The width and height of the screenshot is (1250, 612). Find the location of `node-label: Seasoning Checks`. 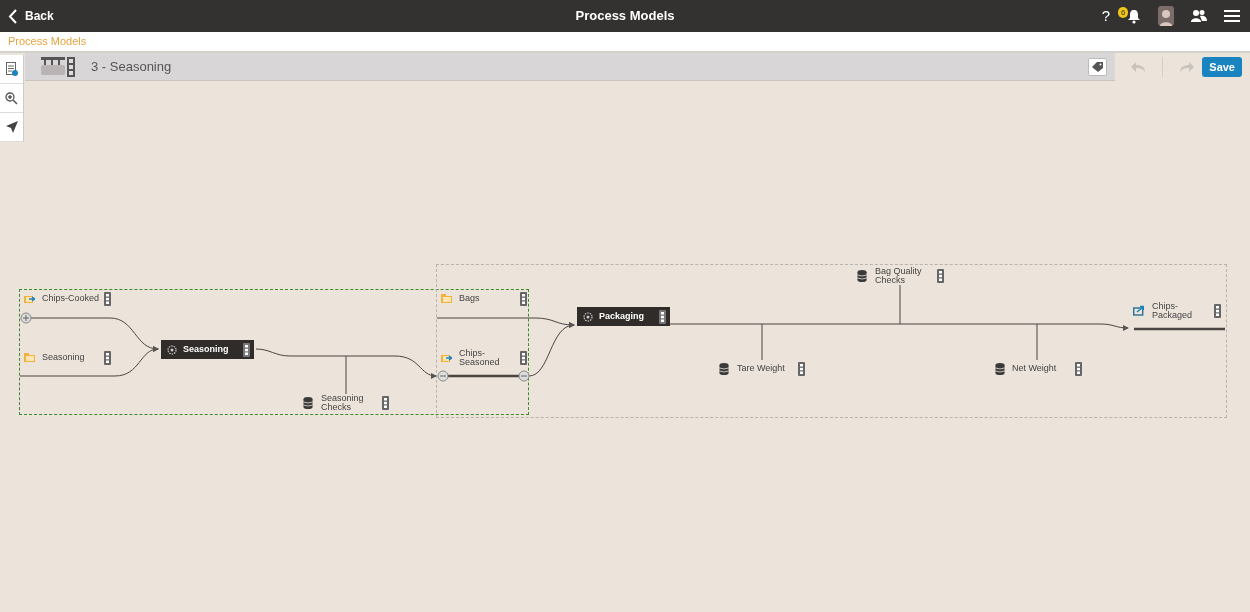

node-label: Seasoning Checks is located at coordinates (343, 403).